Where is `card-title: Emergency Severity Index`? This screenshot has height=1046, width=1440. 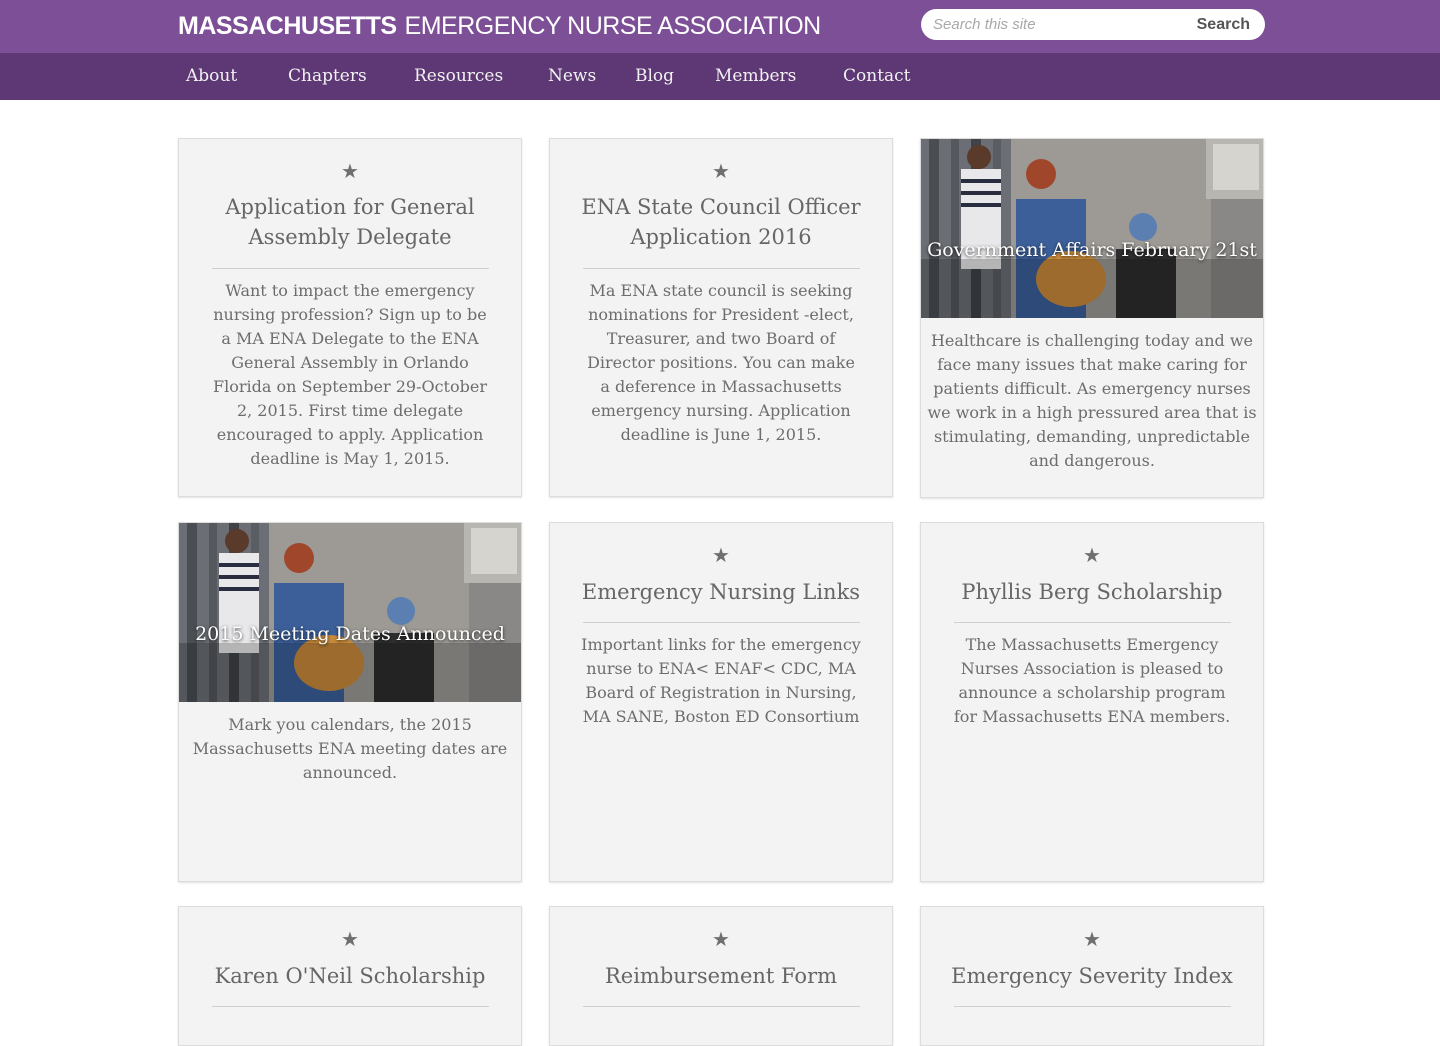 card-title: Emergency Severity Index is located at coordinates (1092, 976).